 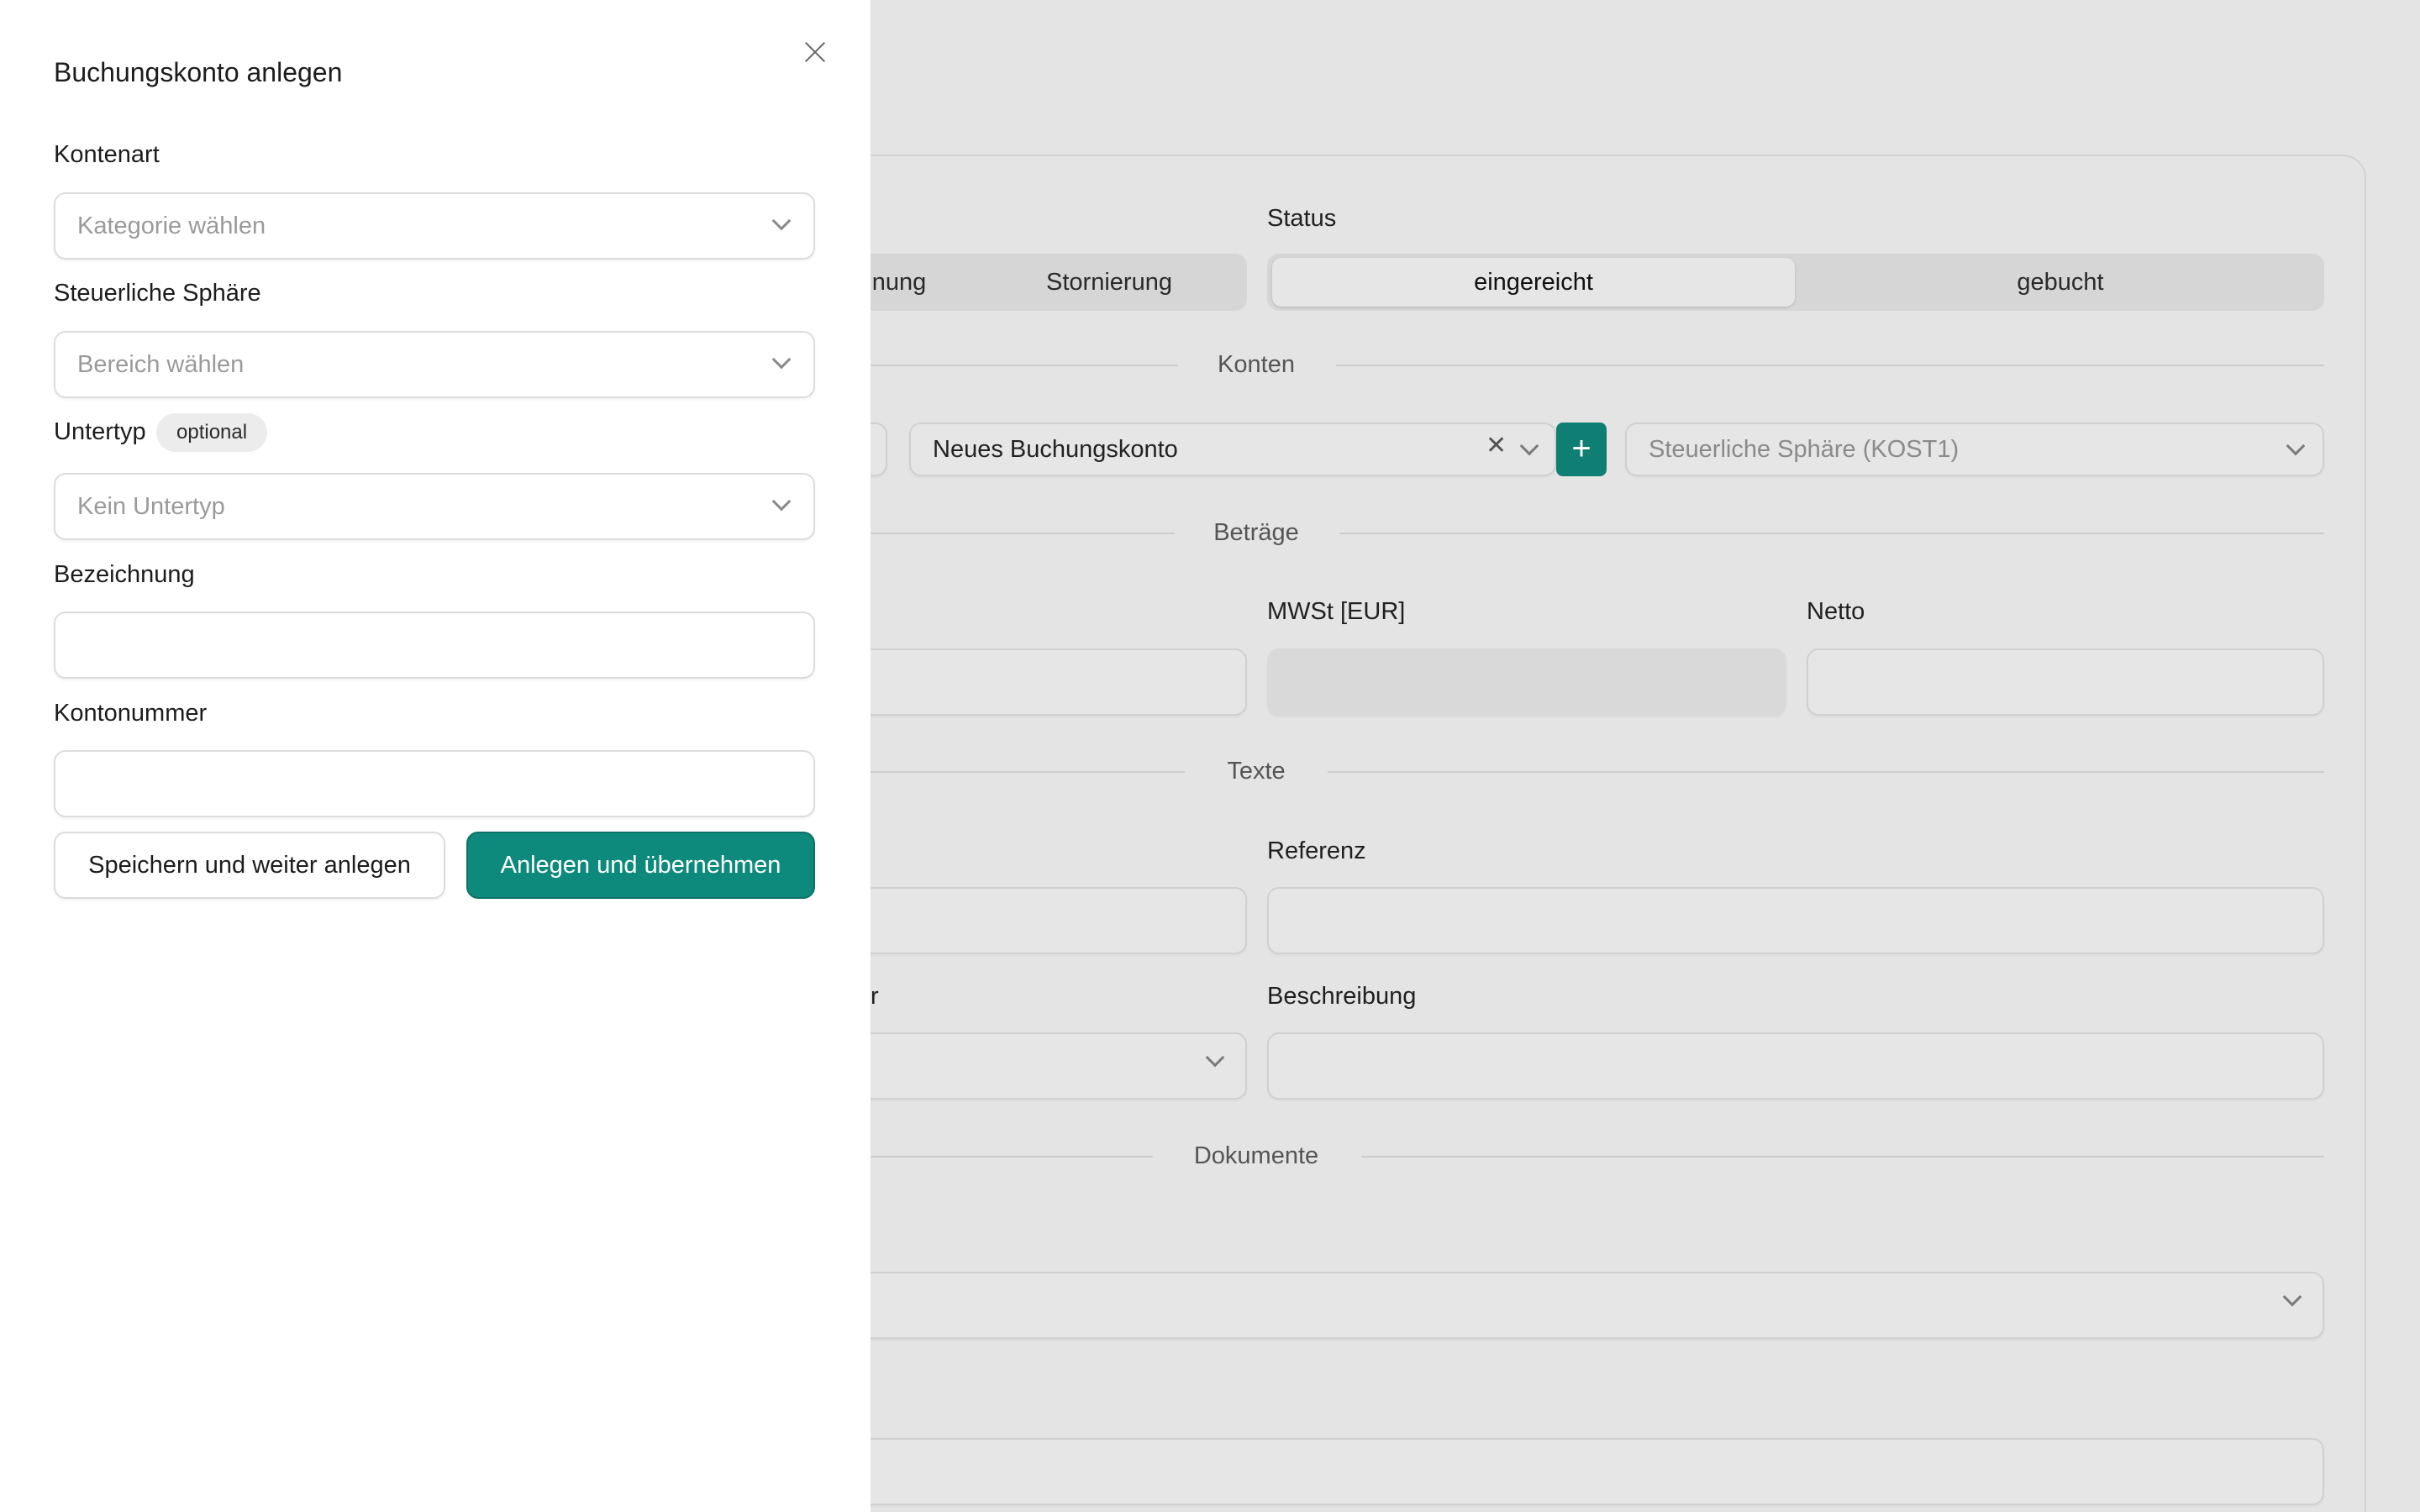 I want to click on sphaere-label: Steuerliche Sphäre, so click(x=157, y=293).